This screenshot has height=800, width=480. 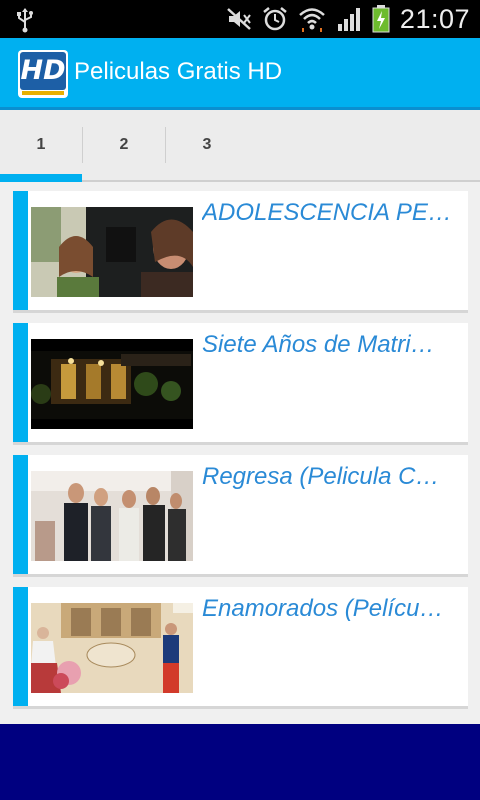 I want to click on app-logo-strip, so click(x=43, y=93).